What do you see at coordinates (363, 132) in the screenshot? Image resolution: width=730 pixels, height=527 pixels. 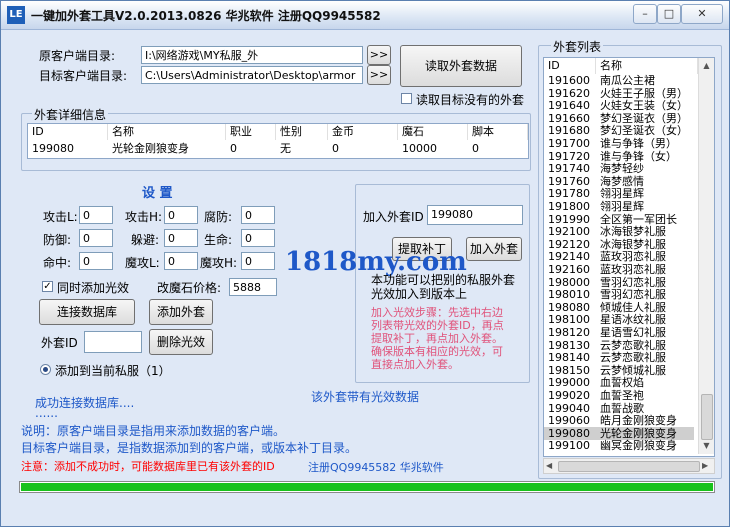 I see `detail-header-gold: 金币` at bounding box center [363, 132].